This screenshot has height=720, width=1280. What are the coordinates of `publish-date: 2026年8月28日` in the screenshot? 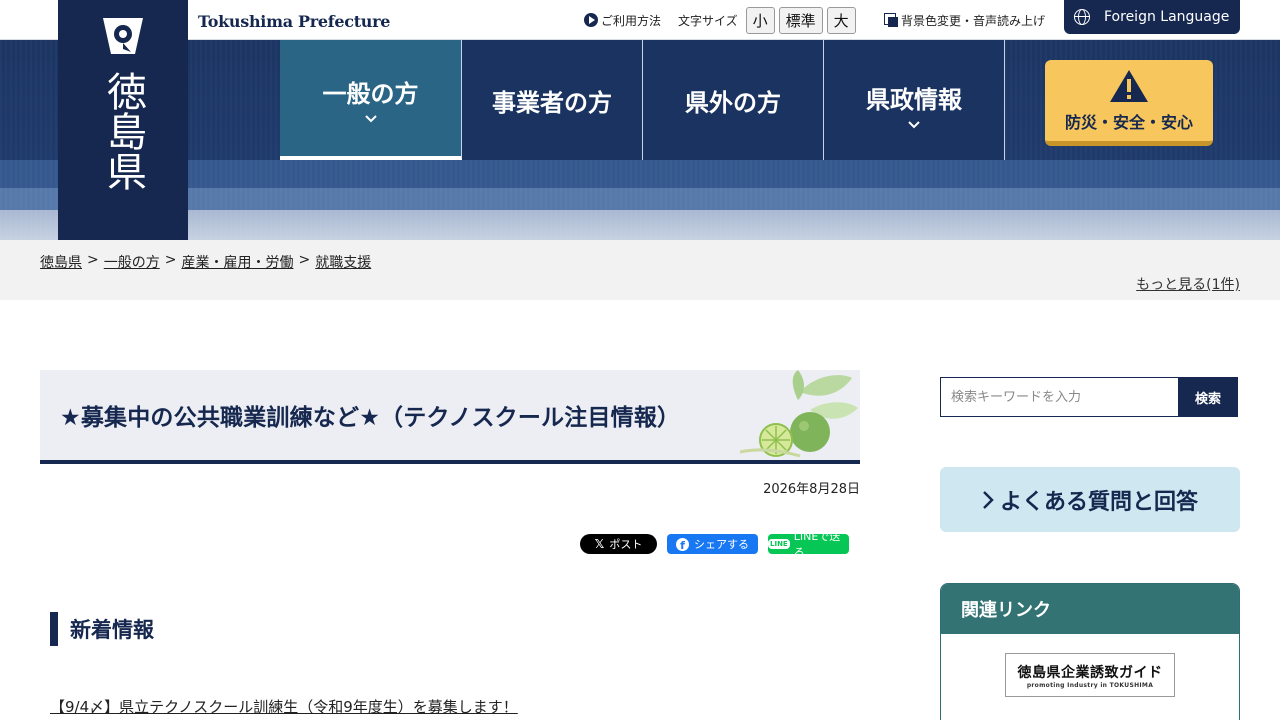 It's located at (811, 489).